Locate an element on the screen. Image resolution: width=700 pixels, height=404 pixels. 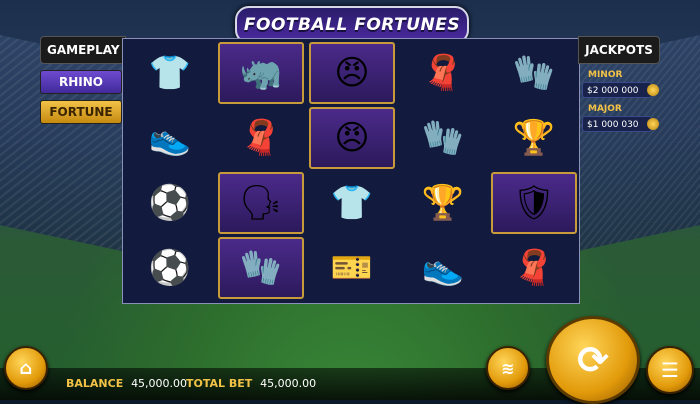
total-bet-label: TOTAL BET is located at coordinates (219, 383).